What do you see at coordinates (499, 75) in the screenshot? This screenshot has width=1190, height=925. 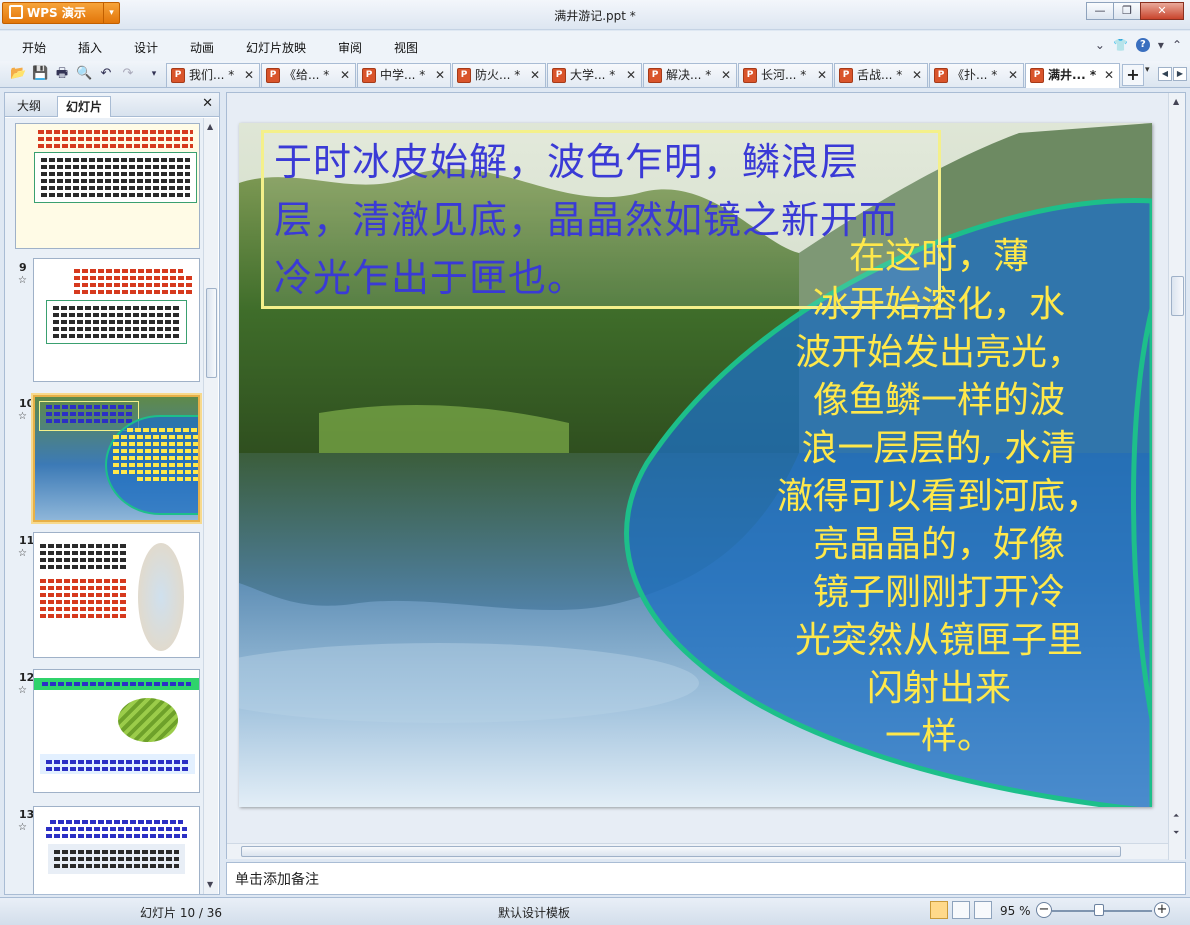 I see `tab-doc-4: P 防火... * ✕` at bounding box center [499, 75].